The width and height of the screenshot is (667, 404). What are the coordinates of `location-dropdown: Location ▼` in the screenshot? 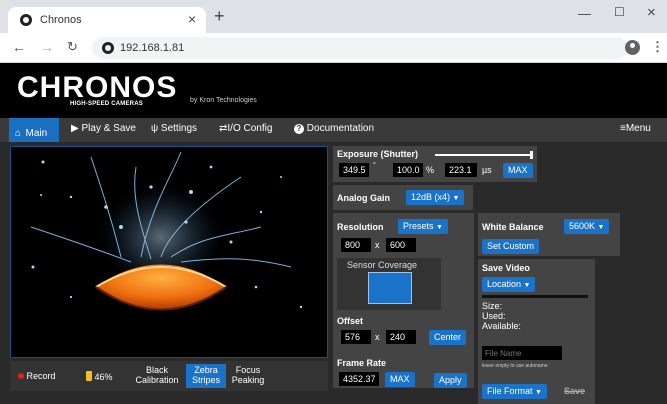 It's located at (509, 284).